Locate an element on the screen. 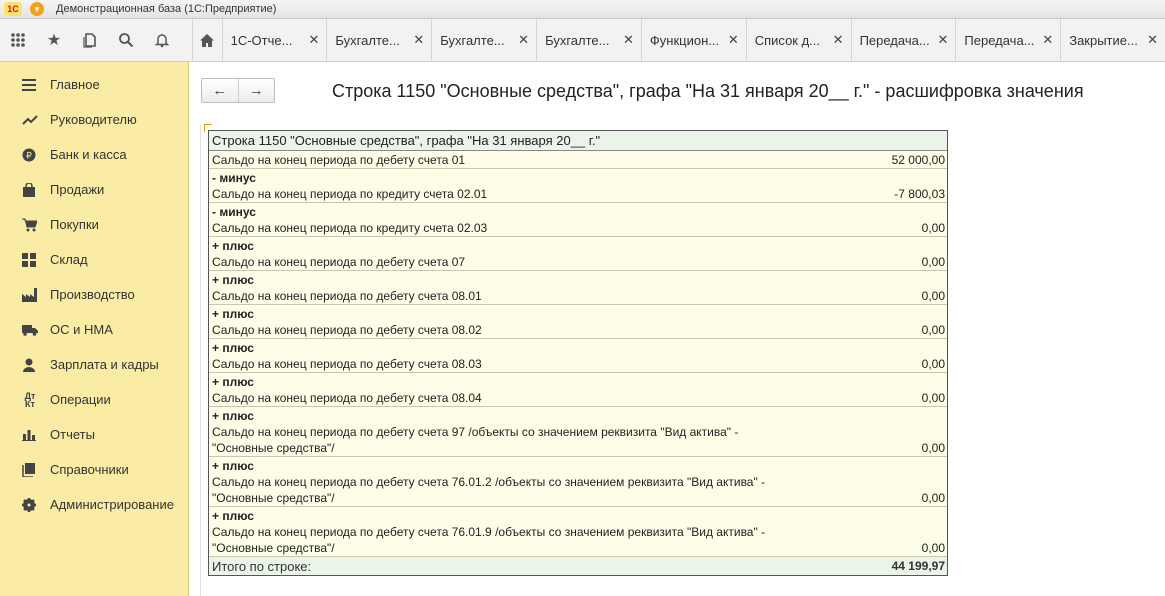  sidebar-item-directories: Справочники is located at coordinates (94, 469).